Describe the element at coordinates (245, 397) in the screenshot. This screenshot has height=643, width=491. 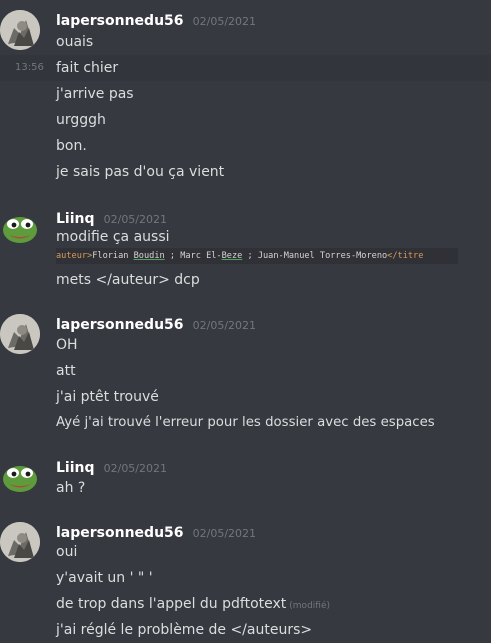
I see `message-line: j'ai ptêt trouvé` at that location.